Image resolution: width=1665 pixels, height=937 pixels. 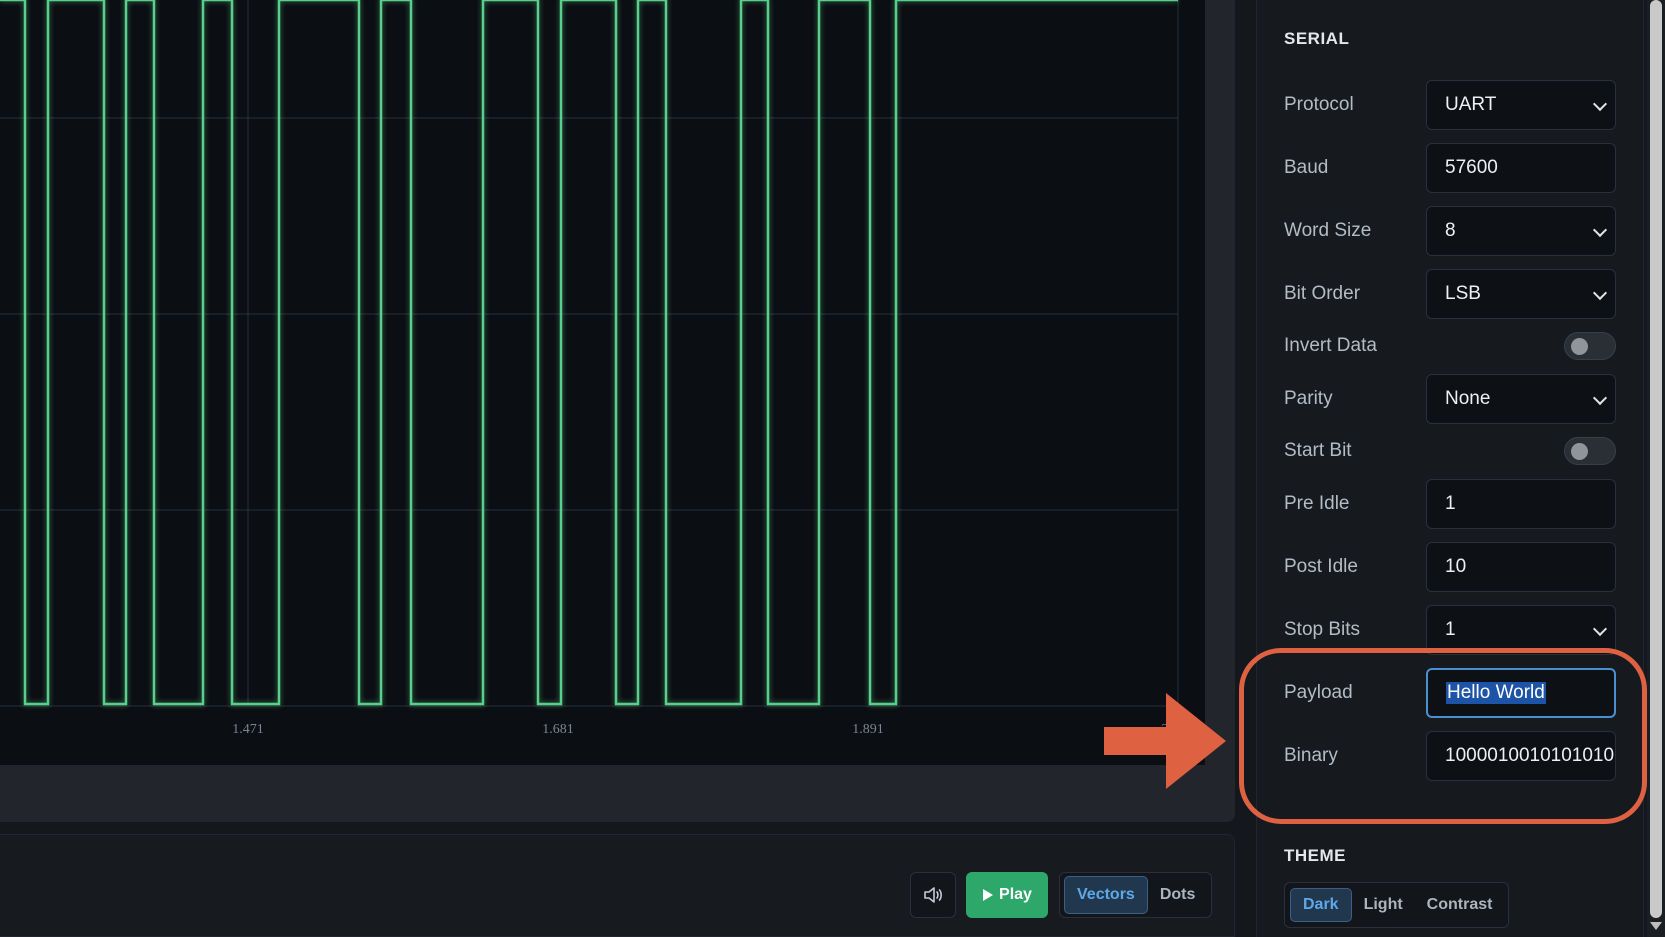 I want to click on pre-idle-label: Pre Idle, so click(x=1317, y=503).